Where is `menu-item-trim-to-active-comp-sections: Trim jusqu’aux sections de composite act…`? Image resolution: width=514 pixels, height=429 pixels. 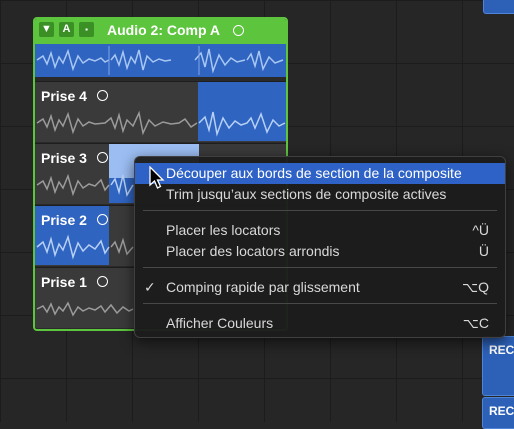 menu-item-trim-to-active-comp-sections: Trim jusqu’aux sections de composite act… is located at coordinates (320, 194).